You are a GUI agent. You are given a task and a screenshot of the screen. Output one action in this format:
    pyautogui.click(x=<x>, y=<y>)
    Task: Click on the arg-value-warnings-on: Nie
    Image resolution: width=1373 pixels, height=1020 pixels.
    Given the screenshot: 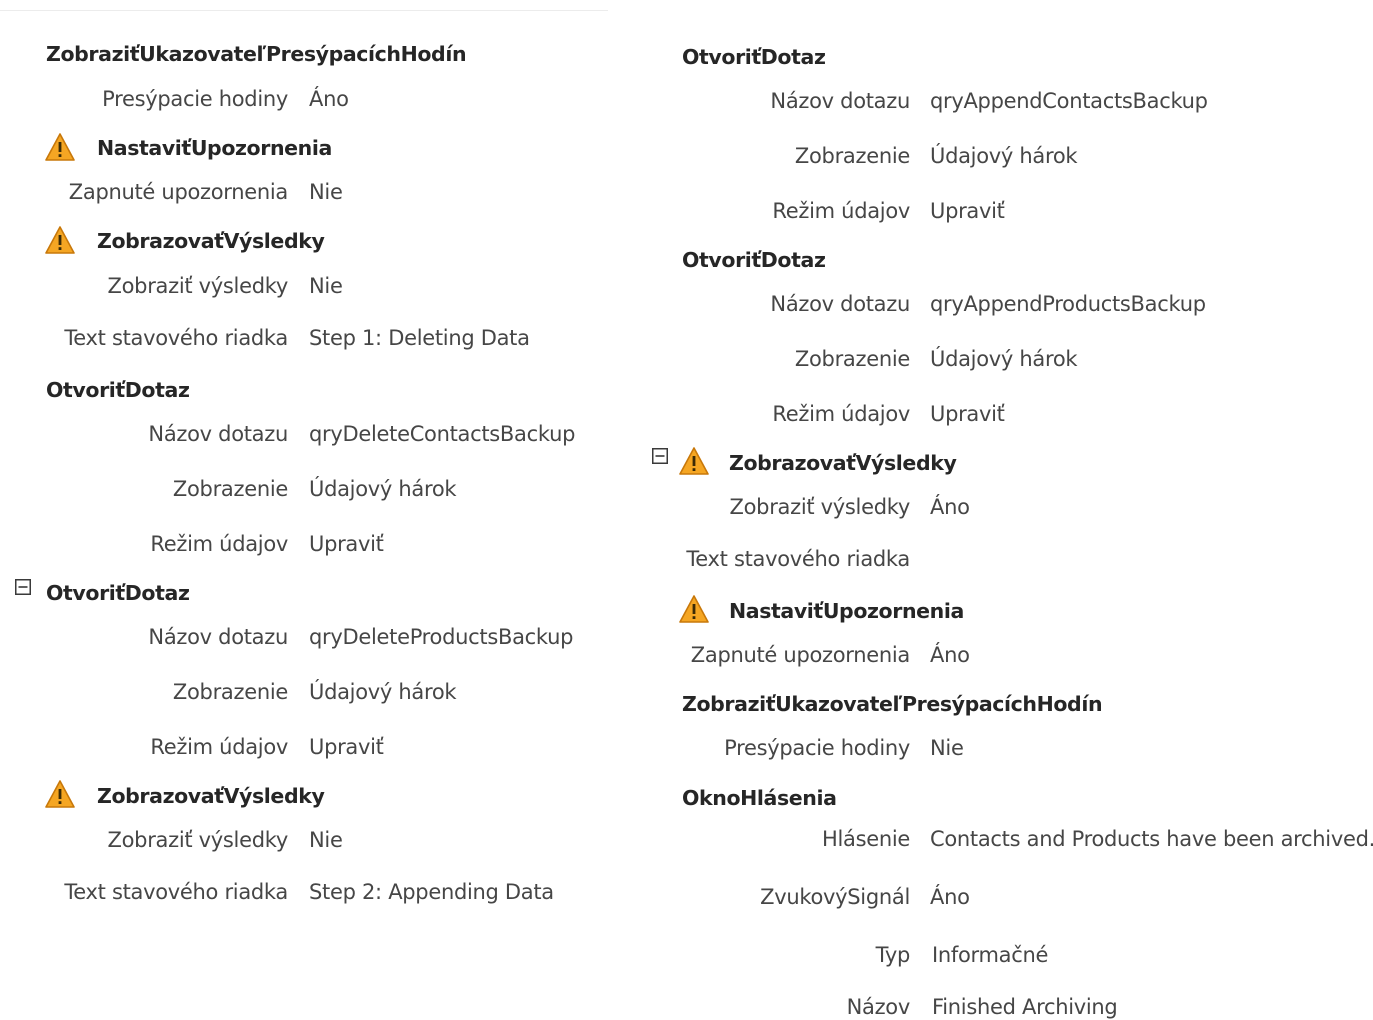 What is the action you would take?
    pyautogui.click(x=326, y=192)
    